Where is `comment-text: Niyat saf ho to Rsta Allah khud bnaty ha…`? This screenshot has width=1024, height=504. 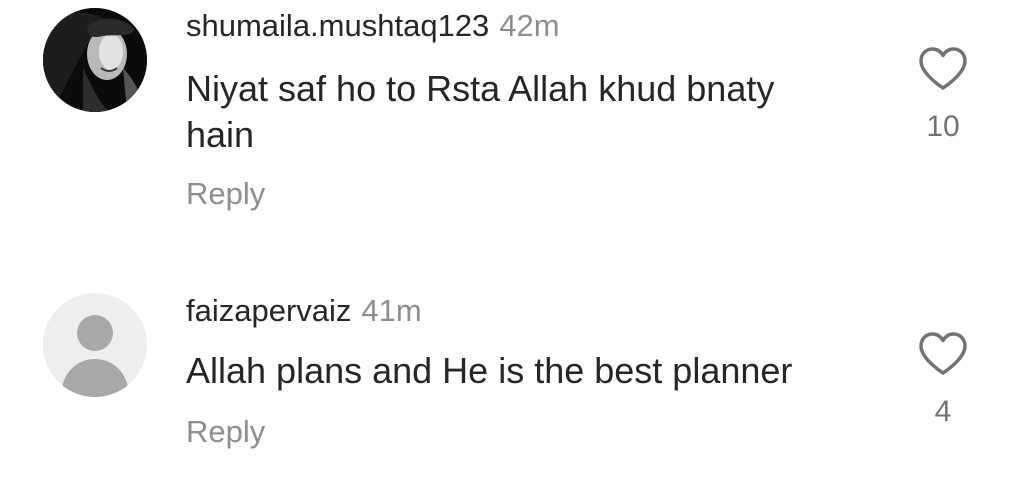 comment-text: Niyat saf ho to Rsta Allah khud bnaty ha… is located at coordinates (536, 112).